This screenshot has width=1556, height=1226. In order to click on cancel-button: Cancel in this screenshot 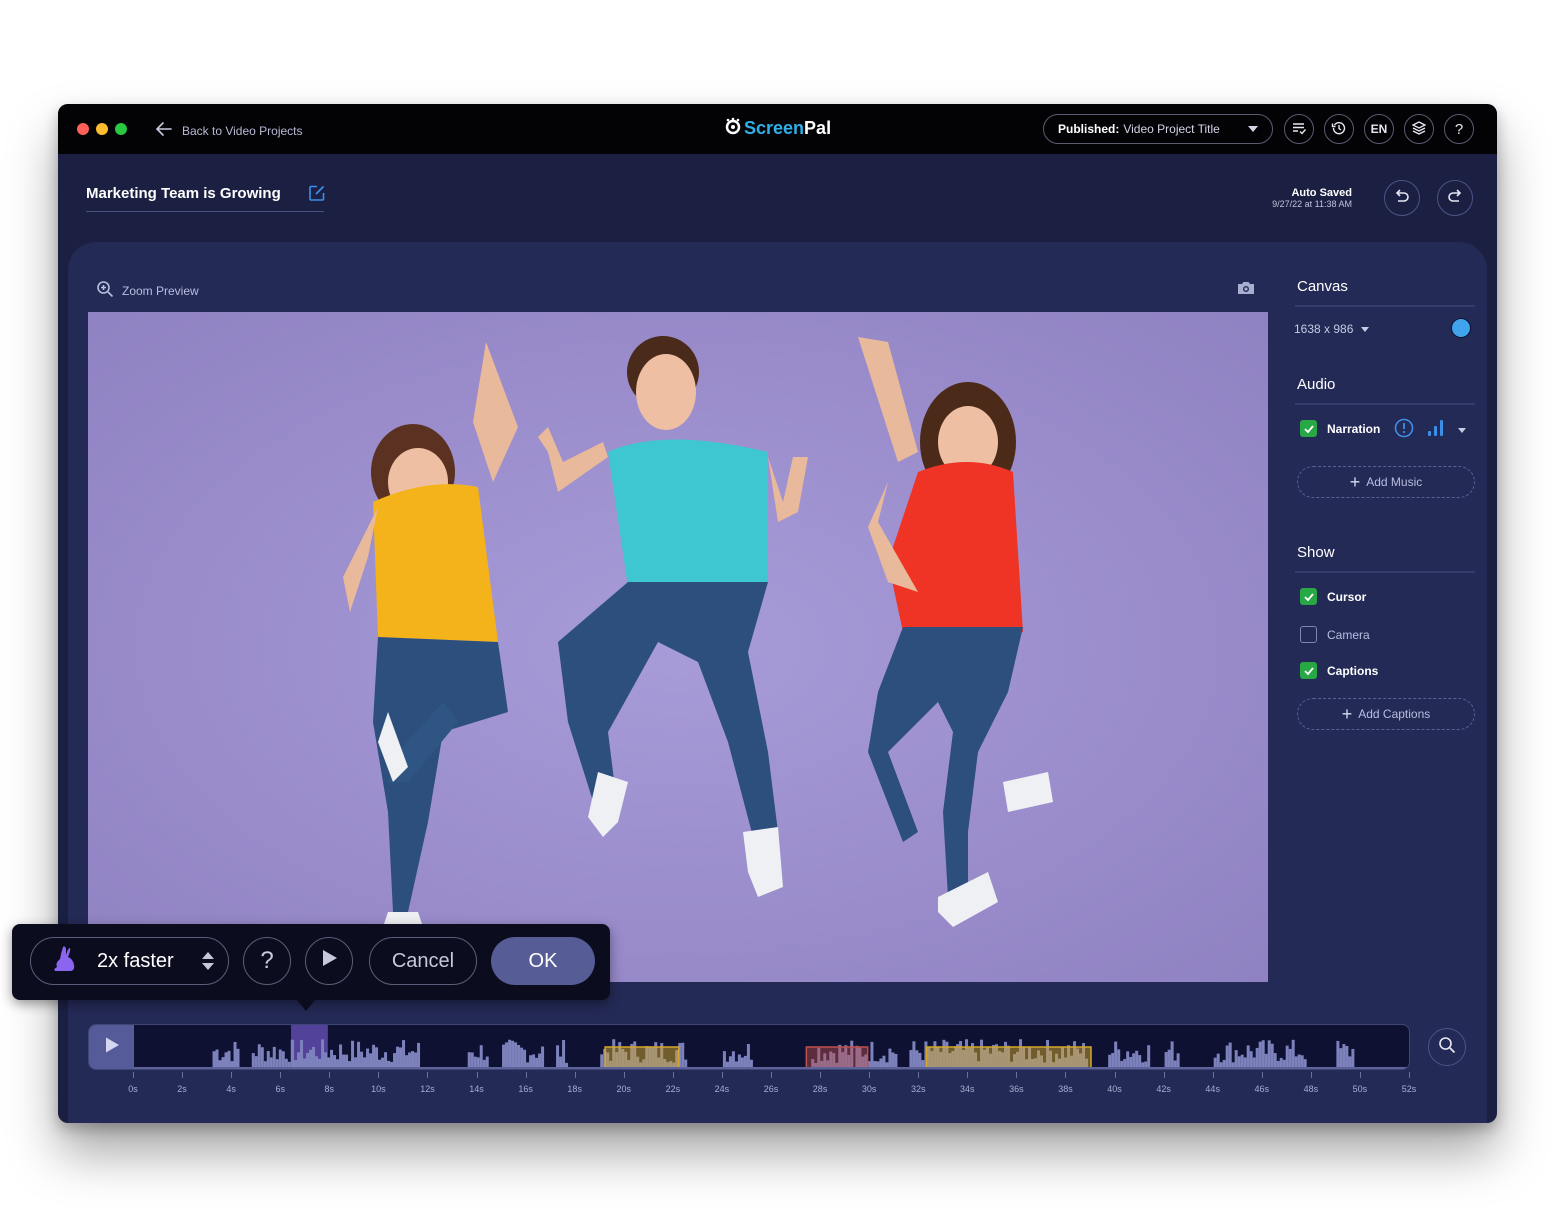, I will do `click(423, 961)`.